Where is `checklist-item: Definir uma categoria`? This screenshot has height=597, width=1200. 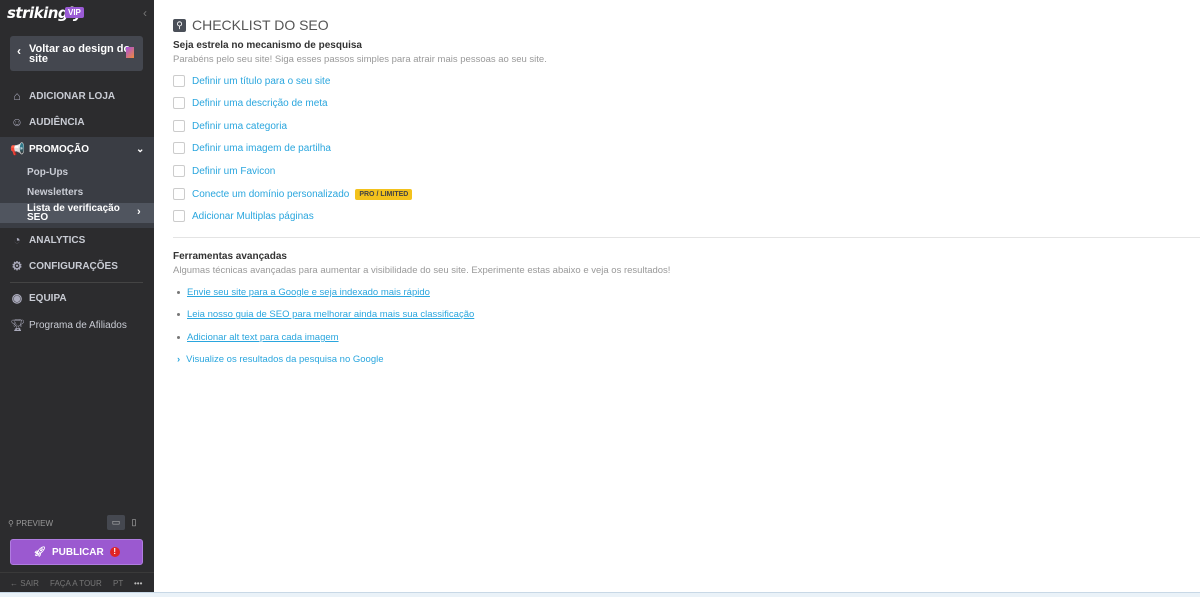
checklist-item: Definir uma categoria is located at coordinates (230, 126).